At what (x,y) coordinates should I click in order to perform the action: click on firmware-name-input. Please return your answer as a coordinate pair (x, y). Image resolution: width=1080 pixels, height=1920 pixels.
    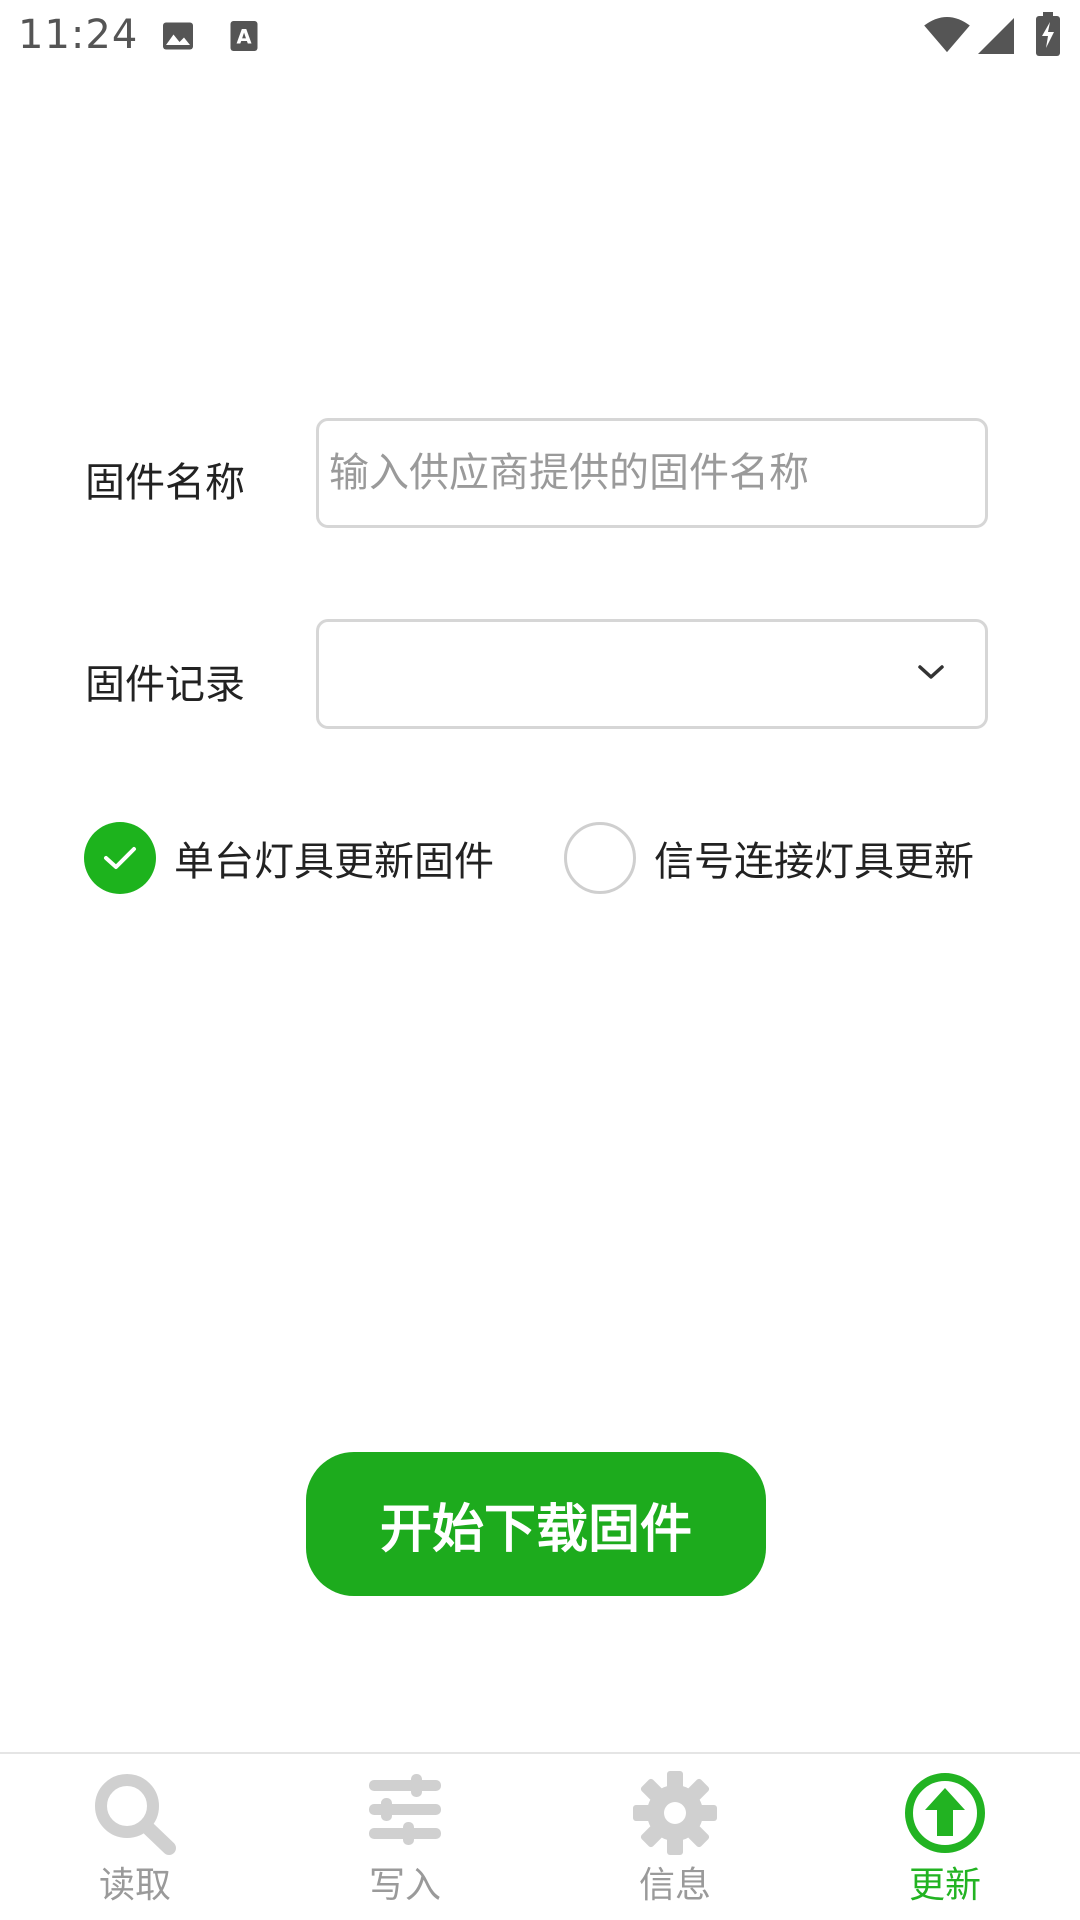
    Looking at the image, I should click on (652, 473).